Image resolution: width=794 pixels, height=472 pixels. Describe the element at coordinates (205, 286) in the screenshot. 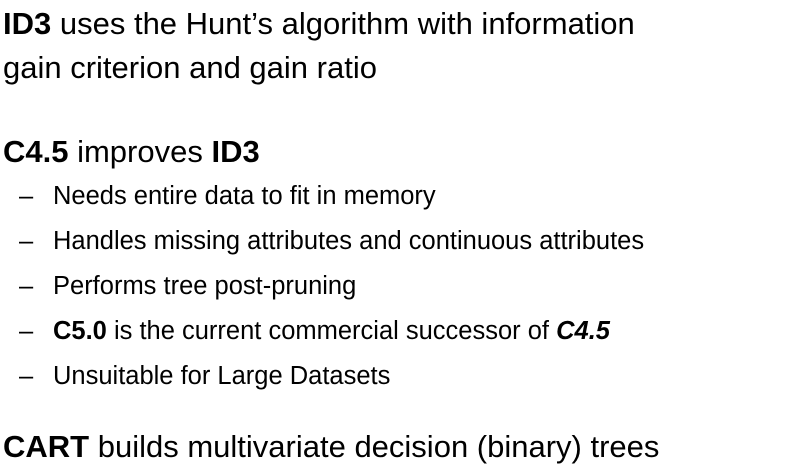

I see `bullet-text: Performs tree post-pruning` at that location.